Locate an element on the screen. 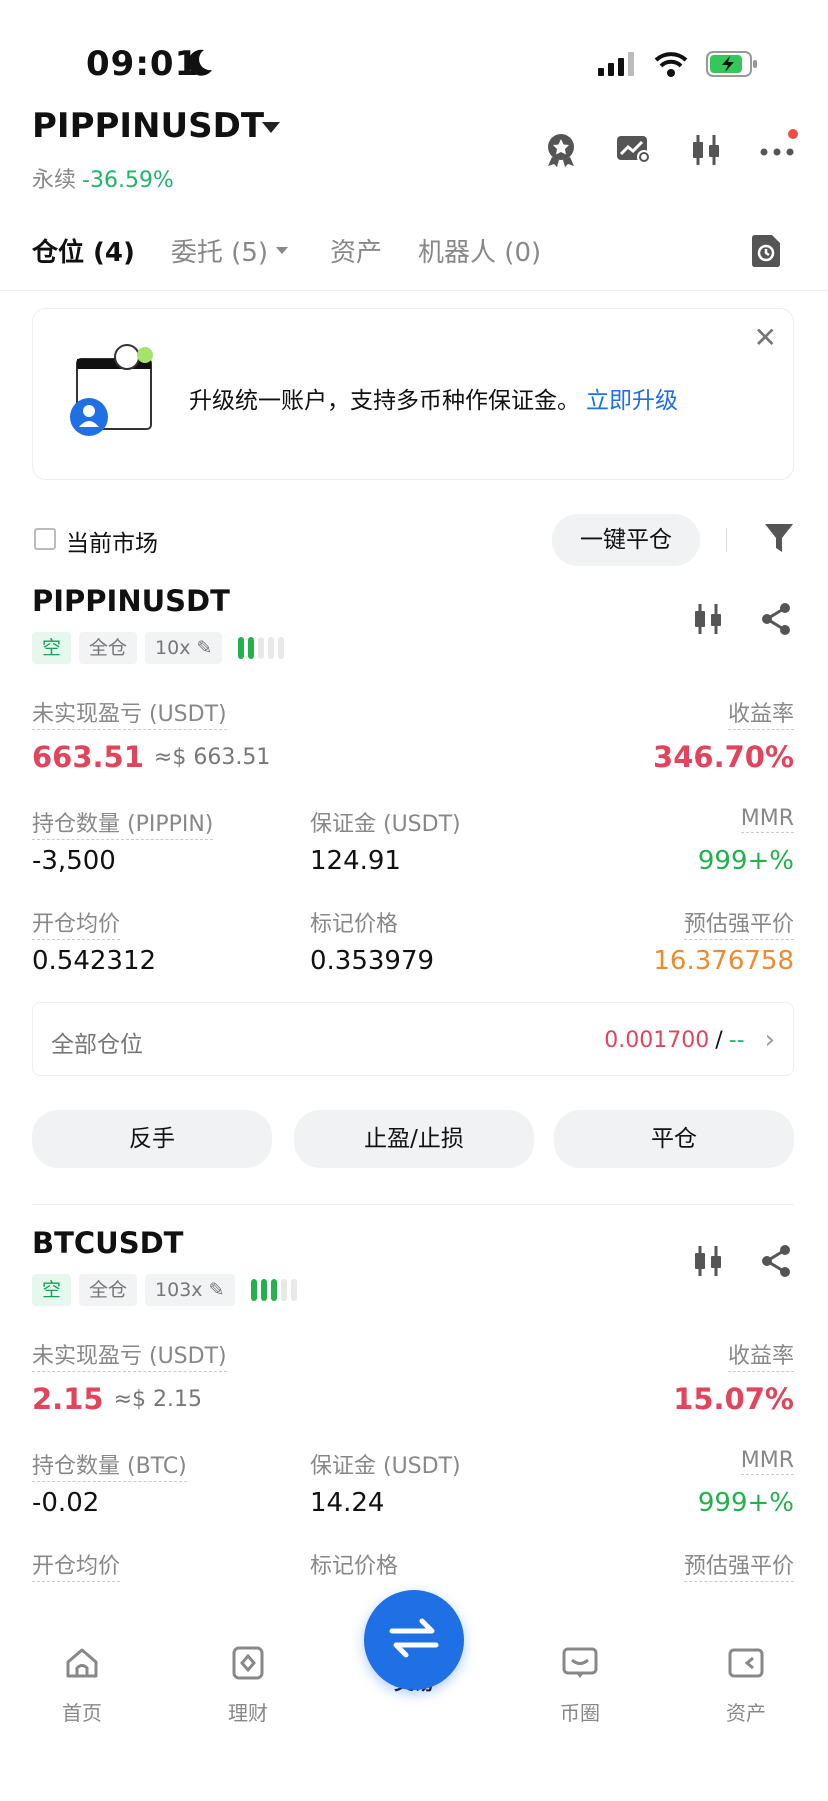 Image resolution: width=828 pixels, height=1801 pixels. pnl-label: 未实现盈亏 (USDT) is located at coordinates (129, 1355).